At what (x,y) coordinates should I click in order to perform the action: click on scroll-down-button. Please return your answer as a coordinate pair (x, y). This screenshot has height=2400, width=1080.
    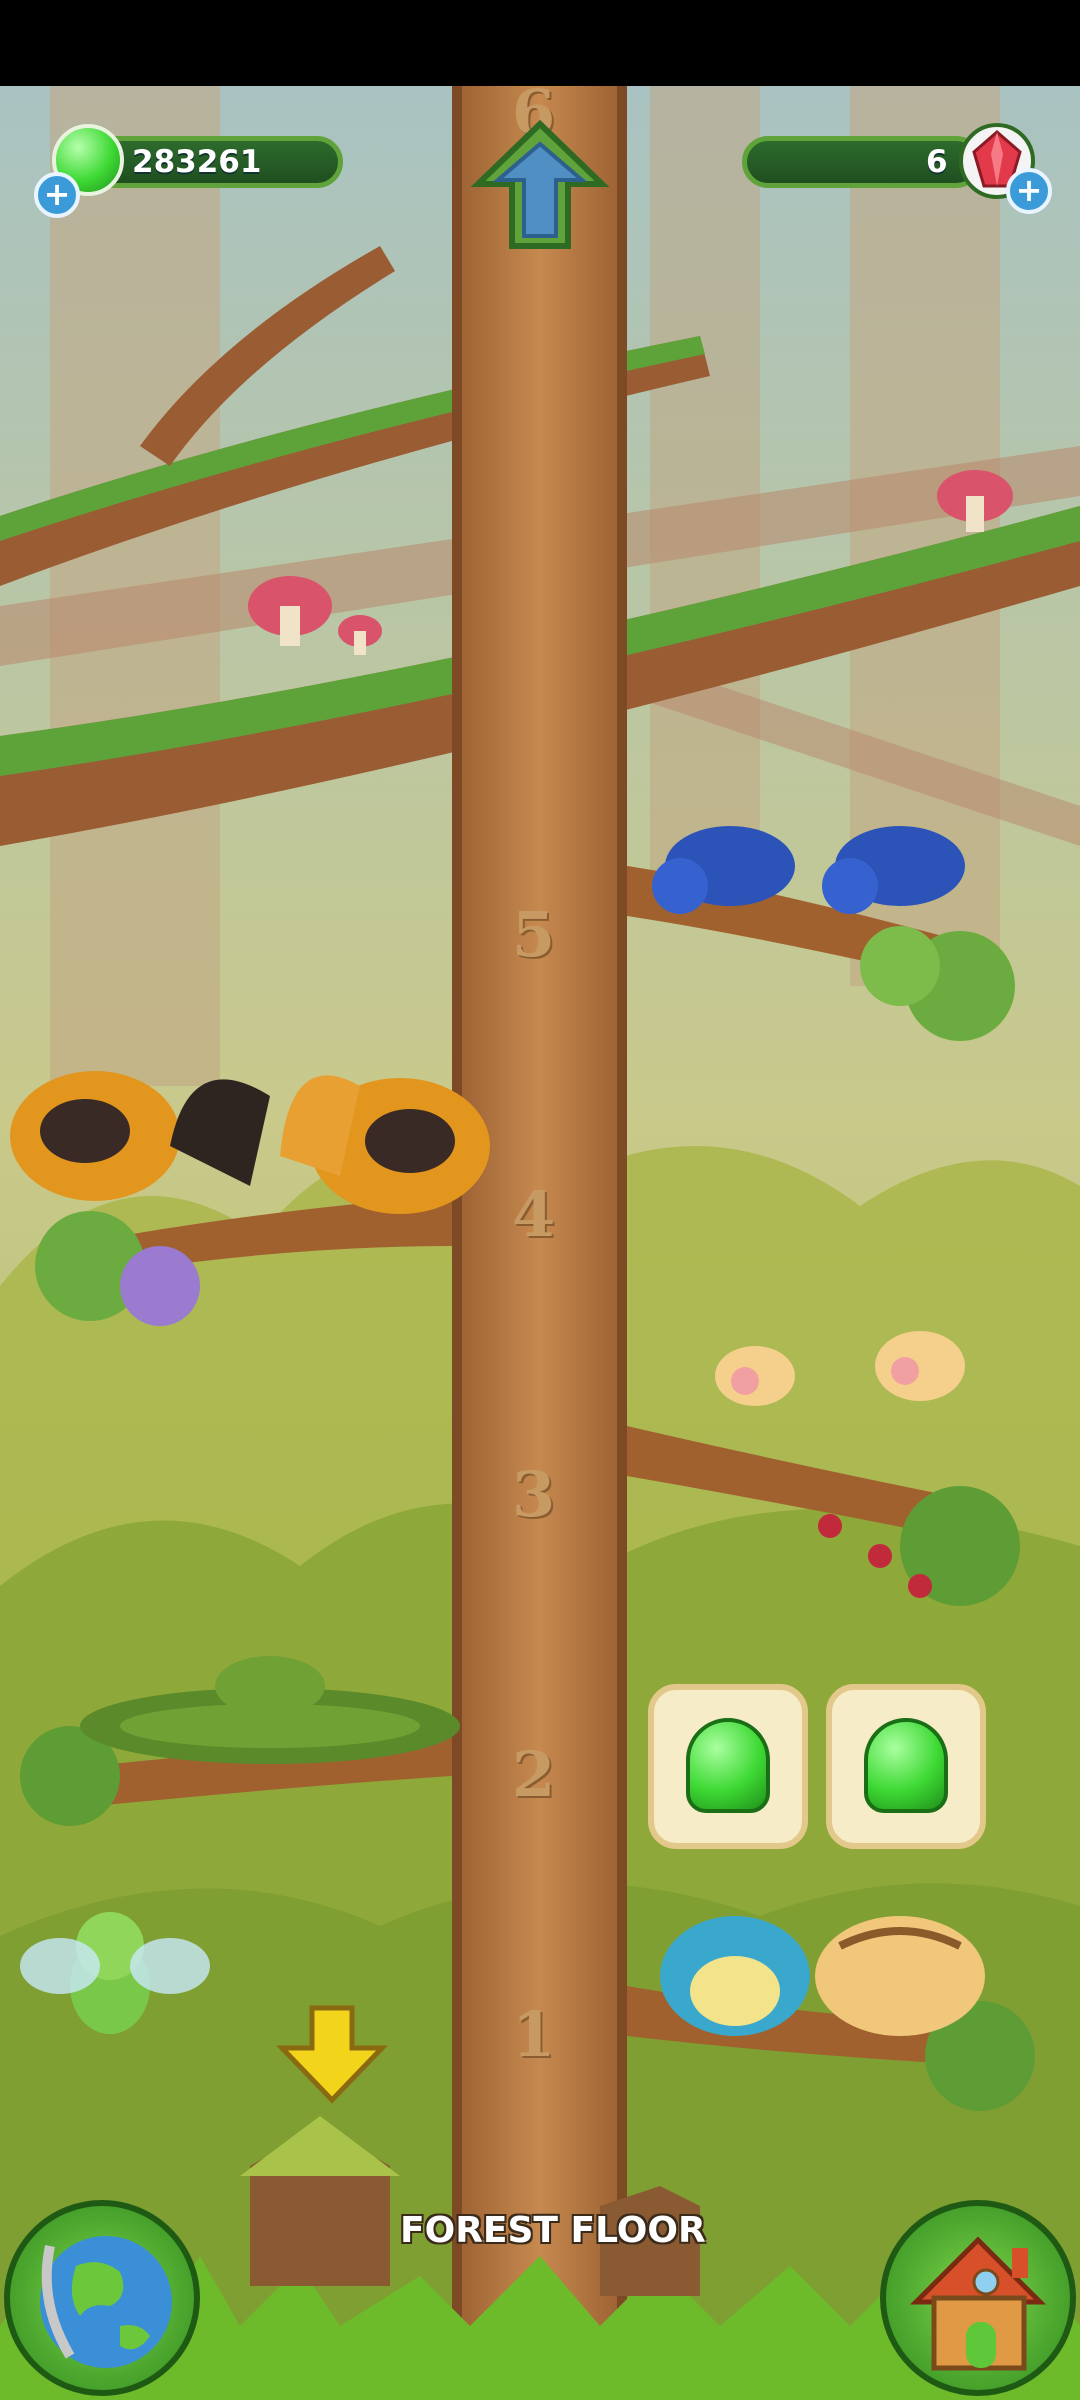
    Looking at the image, I should click on (332, 2054).